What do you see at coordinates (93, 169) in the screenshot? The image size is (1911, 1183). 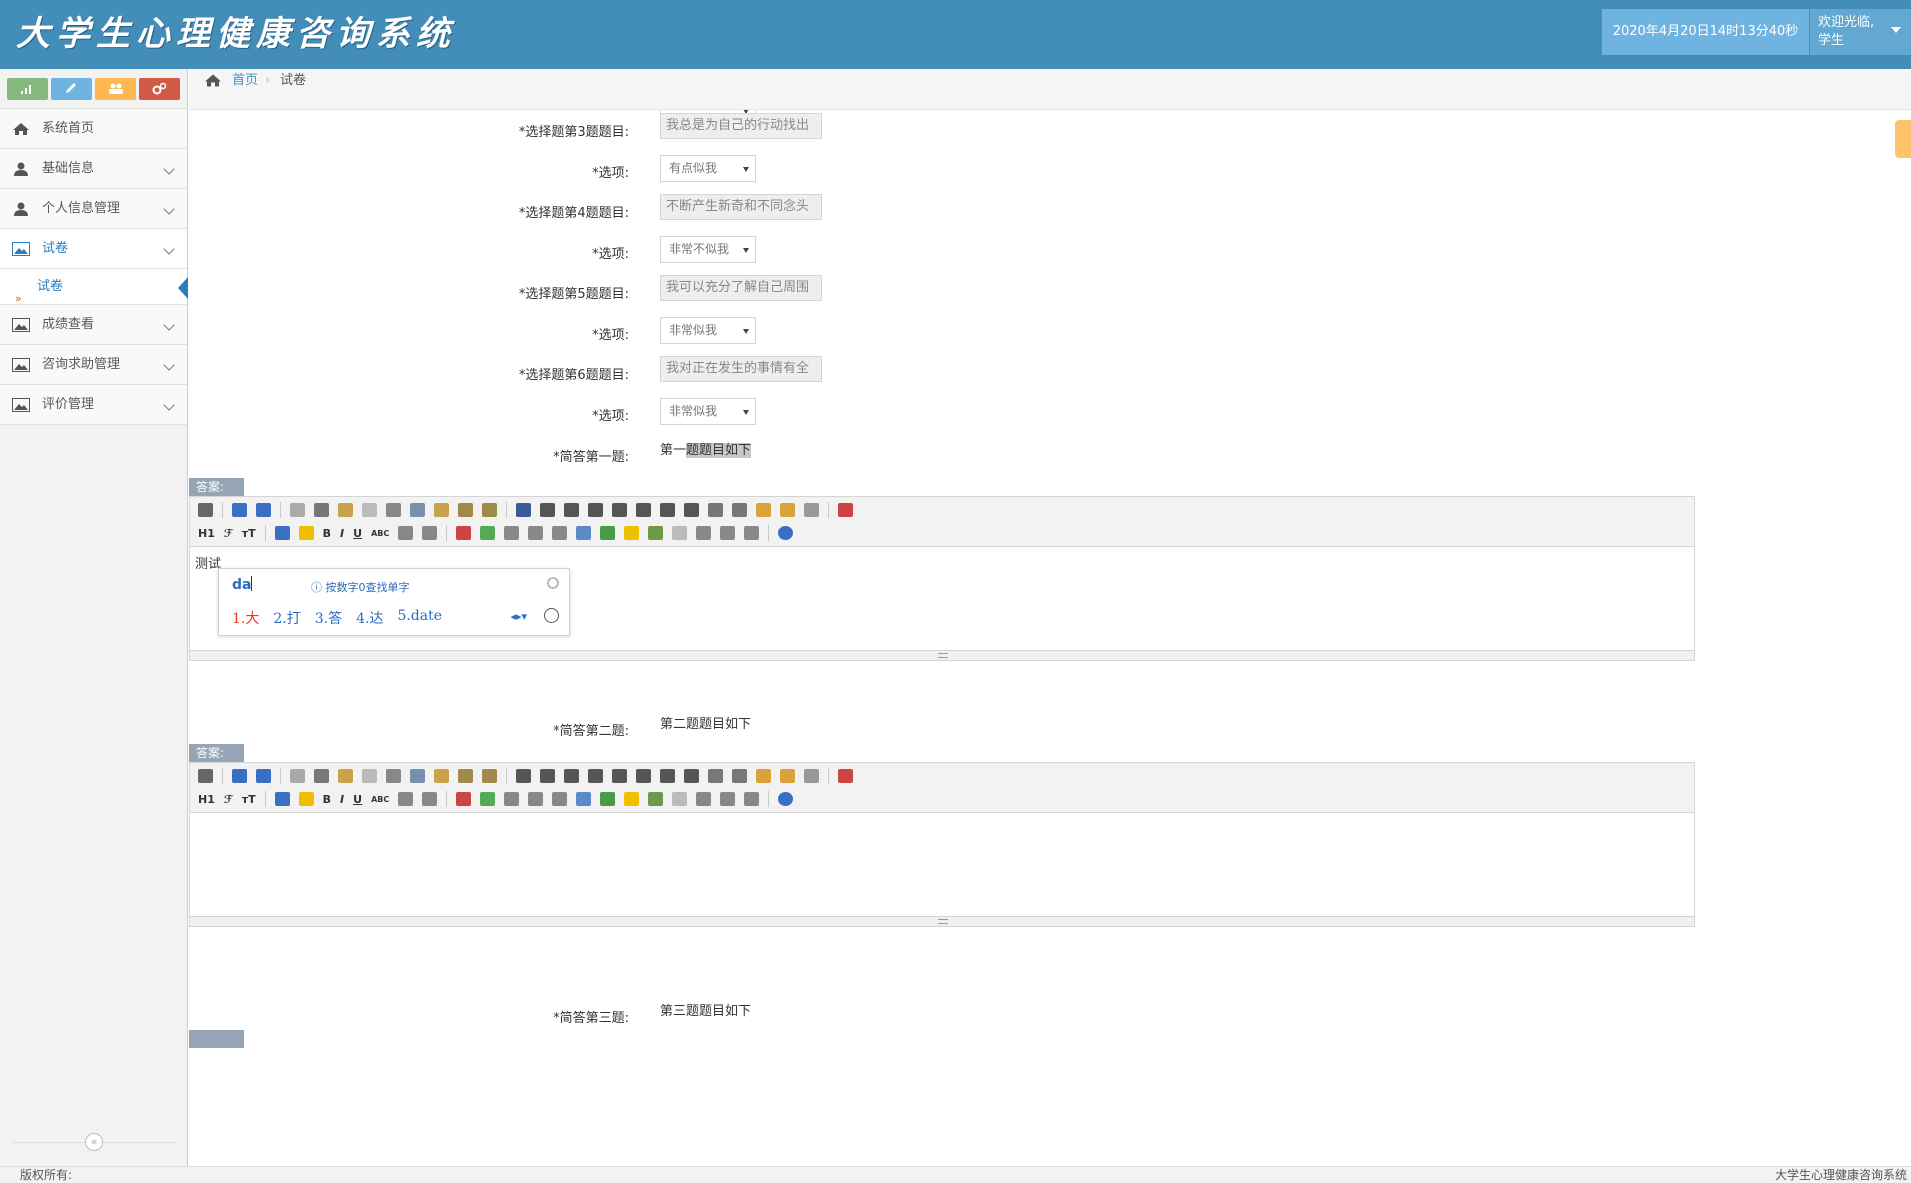 I see `sidebar-item-basic-info: 基础信息` at bounding box center [93, 169].